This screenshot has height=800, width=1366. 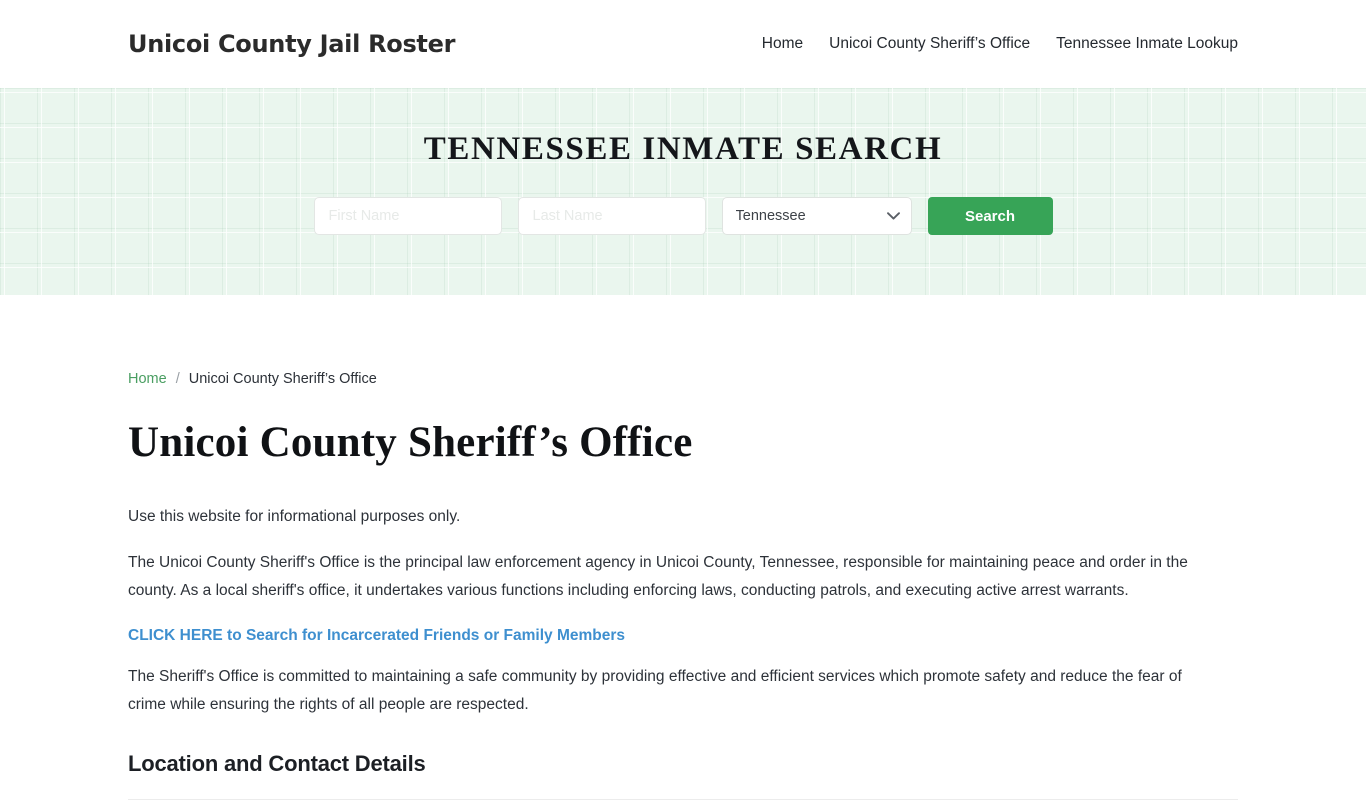 What do you see at coordinates (611, 216) in the screenshot?
I see `last-name-input` at bounding box center [611, 216].